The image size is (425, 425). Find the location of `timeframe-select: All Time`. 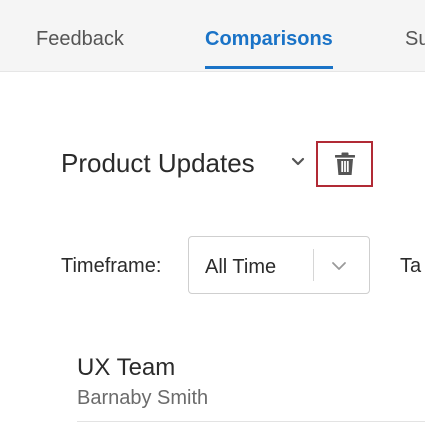

timeframe-select: All Time is located at coordinates (279, 265).